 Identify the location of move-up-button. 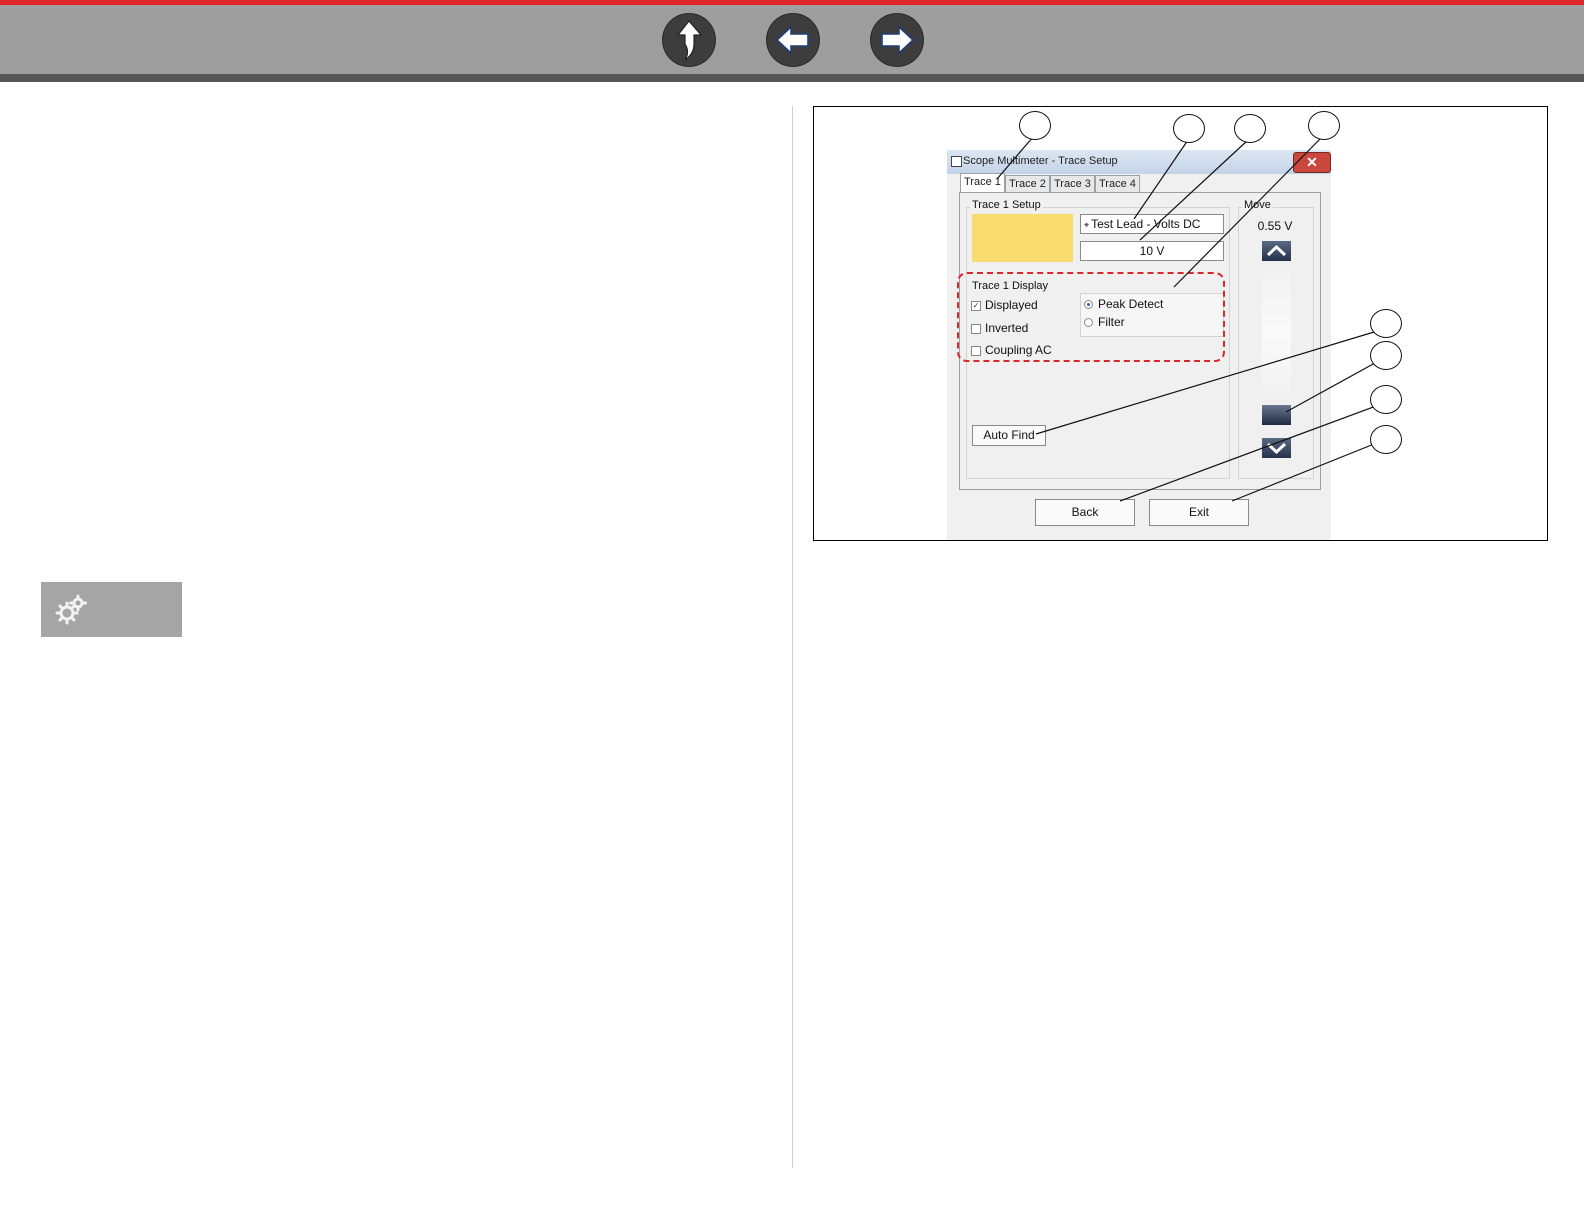
(1276, 251).